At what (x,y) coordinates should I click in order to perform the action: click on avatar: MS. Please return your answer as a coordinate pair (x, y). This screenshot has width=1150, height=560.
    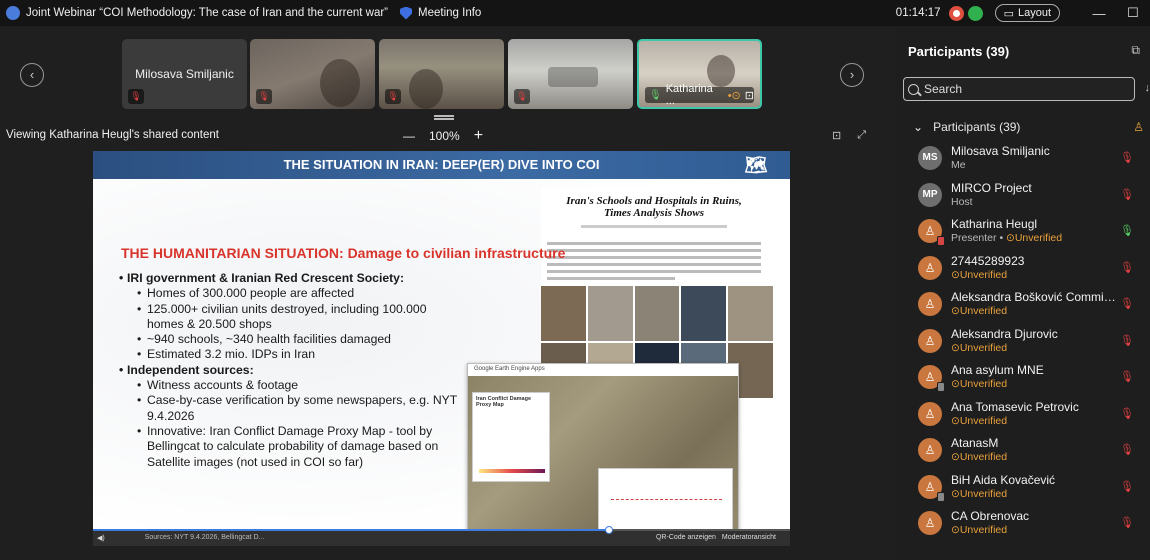
    Looking at the image, I should click on (930, 158).